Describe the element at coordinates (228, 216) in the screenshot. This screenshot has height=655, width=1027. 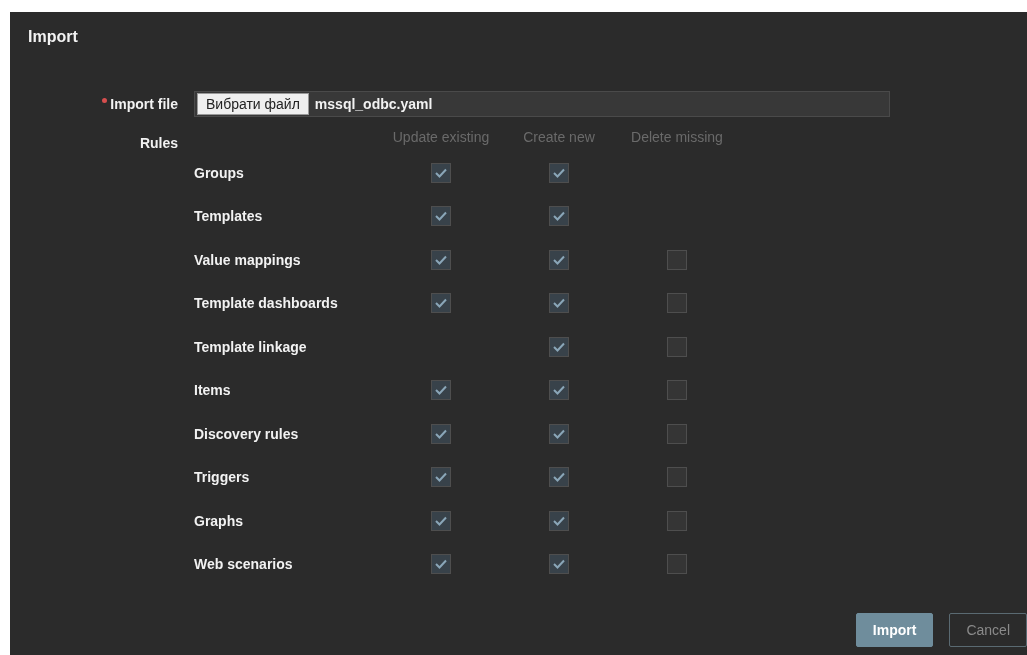
I see `rule-label: Templates` at that location.